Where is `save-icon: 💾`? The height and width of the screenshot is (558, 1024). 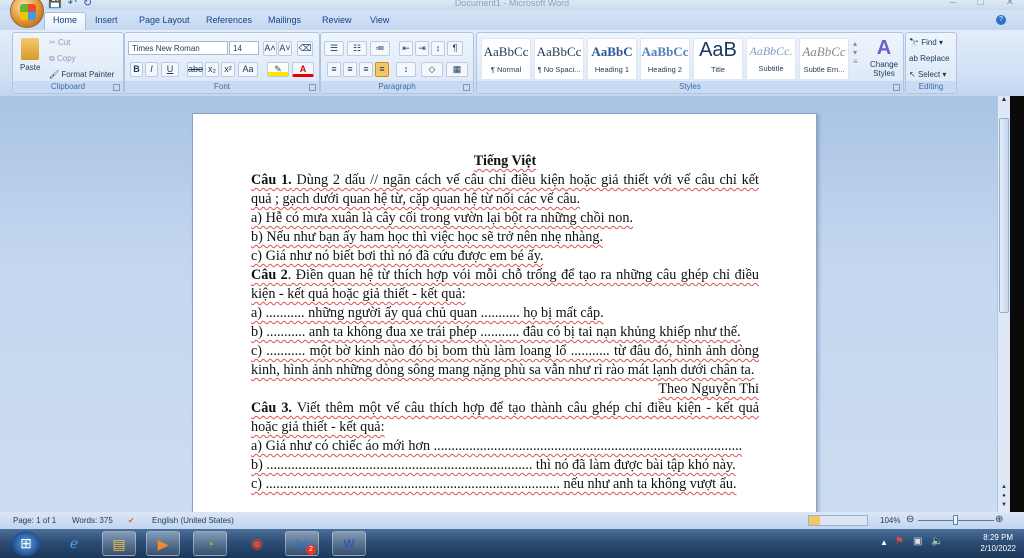
save-icon: 💾 is located at coordinates (55, 4).